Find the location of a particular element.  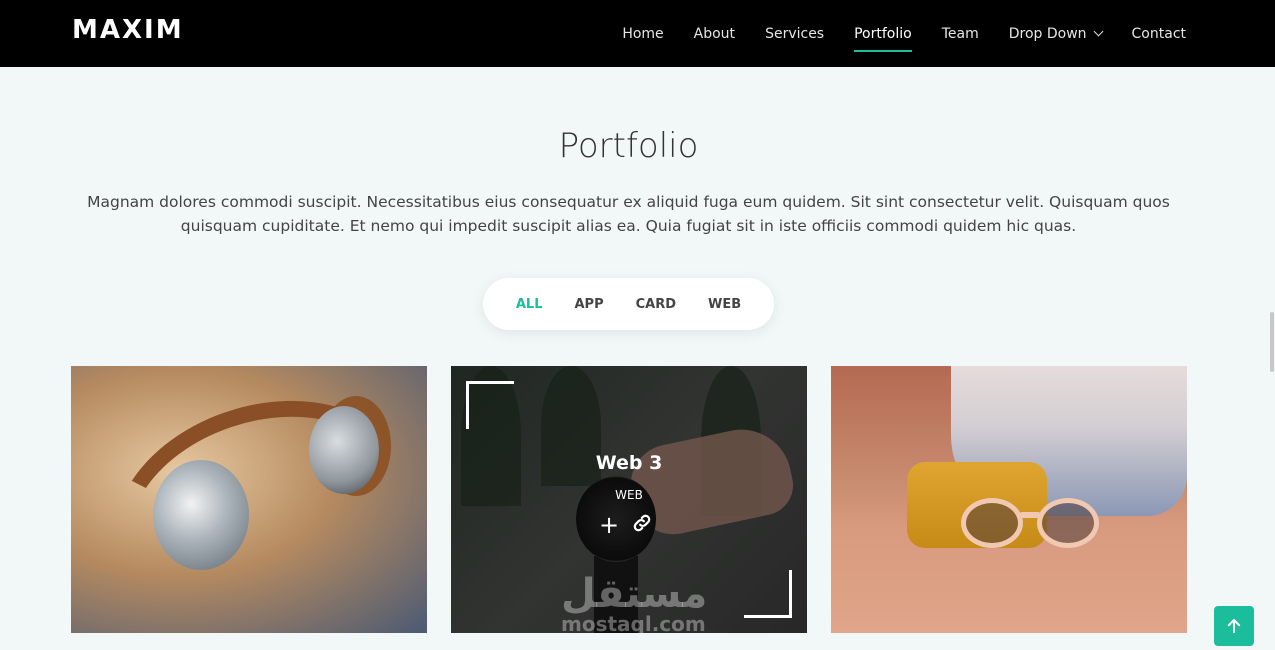

nav-about-label: About is located at coordinates (714, 33).